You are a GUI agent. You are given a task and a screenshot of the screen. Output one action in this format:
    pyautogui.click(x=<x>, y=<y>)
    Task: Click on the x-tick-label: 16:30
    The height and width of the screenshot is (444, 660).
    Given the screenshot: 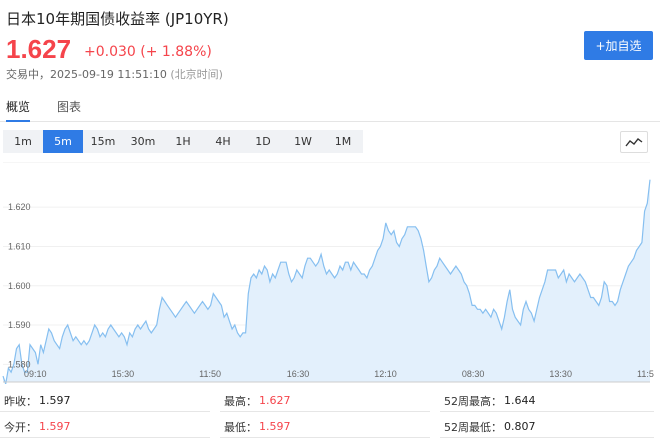 What is the action you would take?
    pyautogui.click(x=298, y=374)
    